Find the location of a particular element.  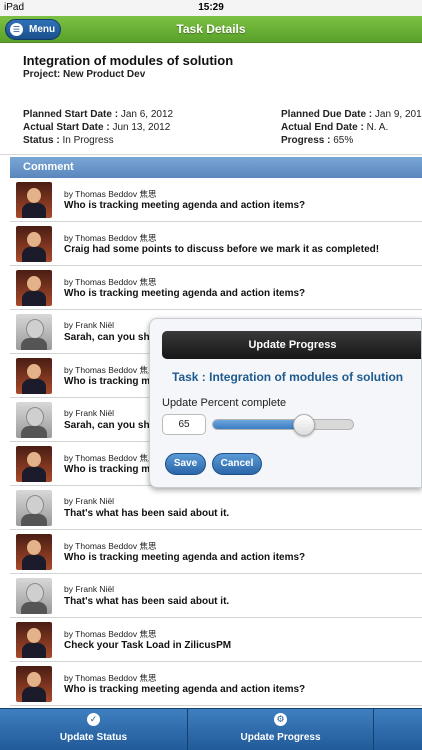

actual-end-date: Actual End Date : N. A. is located at coordinates (334, 127).